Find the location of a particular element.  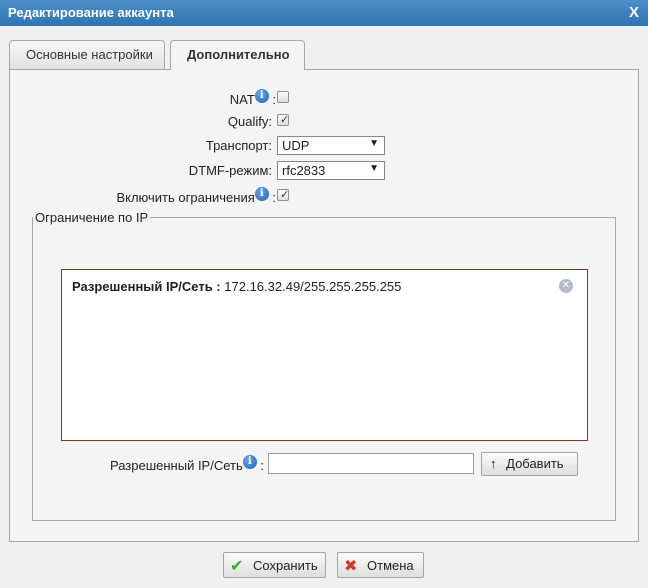

qualify-checkbox: ✓ is located at coordinates (283, 120).